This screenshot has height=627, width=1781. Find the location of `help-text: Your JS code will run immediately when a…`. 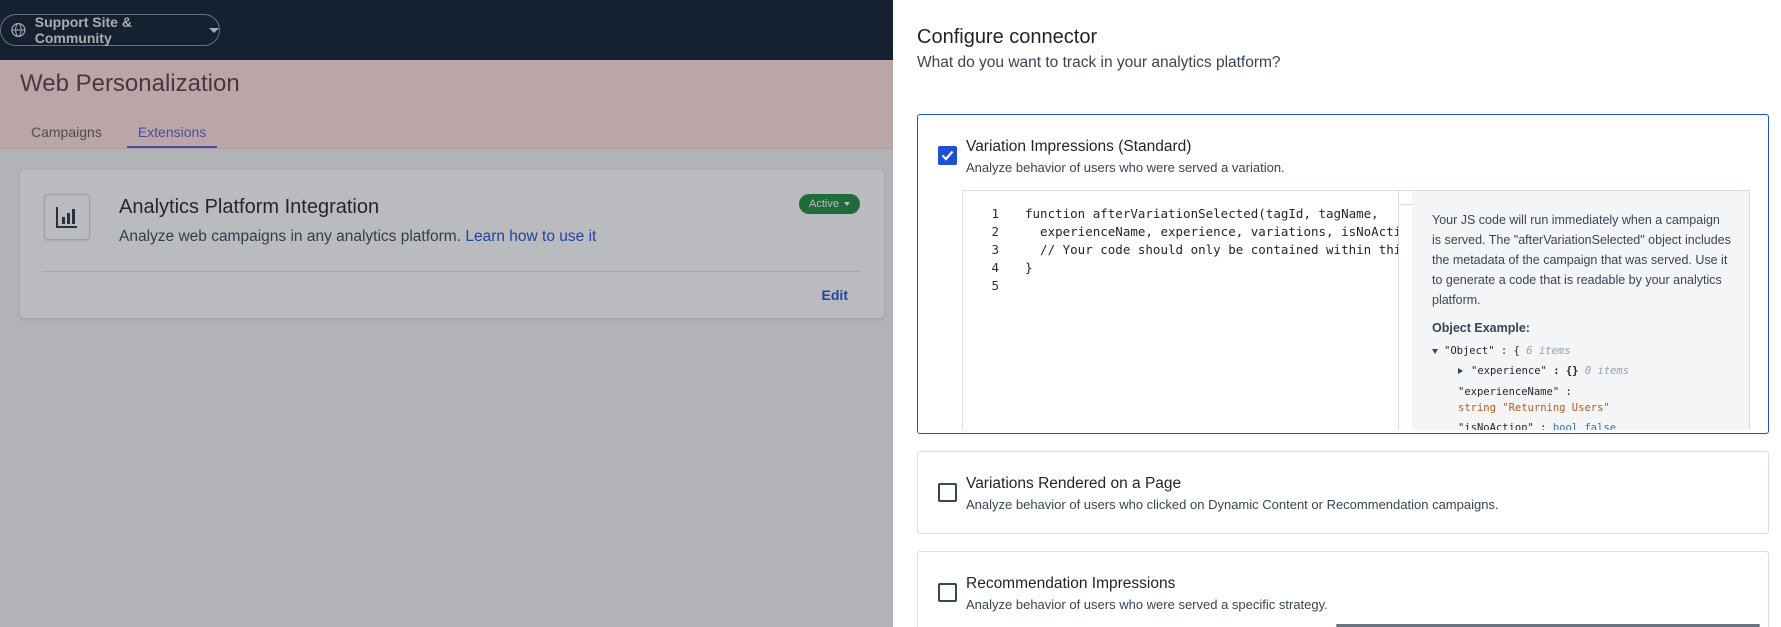

help-text: Your JS code will run immediately when a… is located at coordinates (1581, 260).